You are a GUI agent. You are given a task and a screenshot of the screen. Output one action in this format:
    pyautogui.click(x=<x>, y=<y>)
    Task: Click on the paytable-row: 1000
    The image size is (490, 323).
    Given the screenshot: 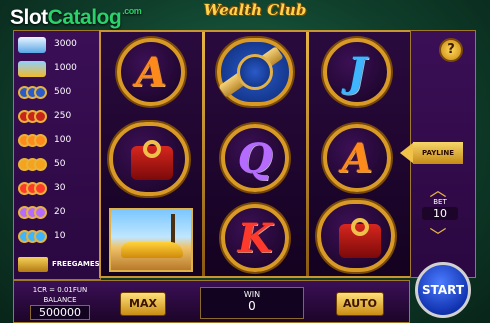 What is the action you would take?
    pyautogui.click(x=58, y=69)
    